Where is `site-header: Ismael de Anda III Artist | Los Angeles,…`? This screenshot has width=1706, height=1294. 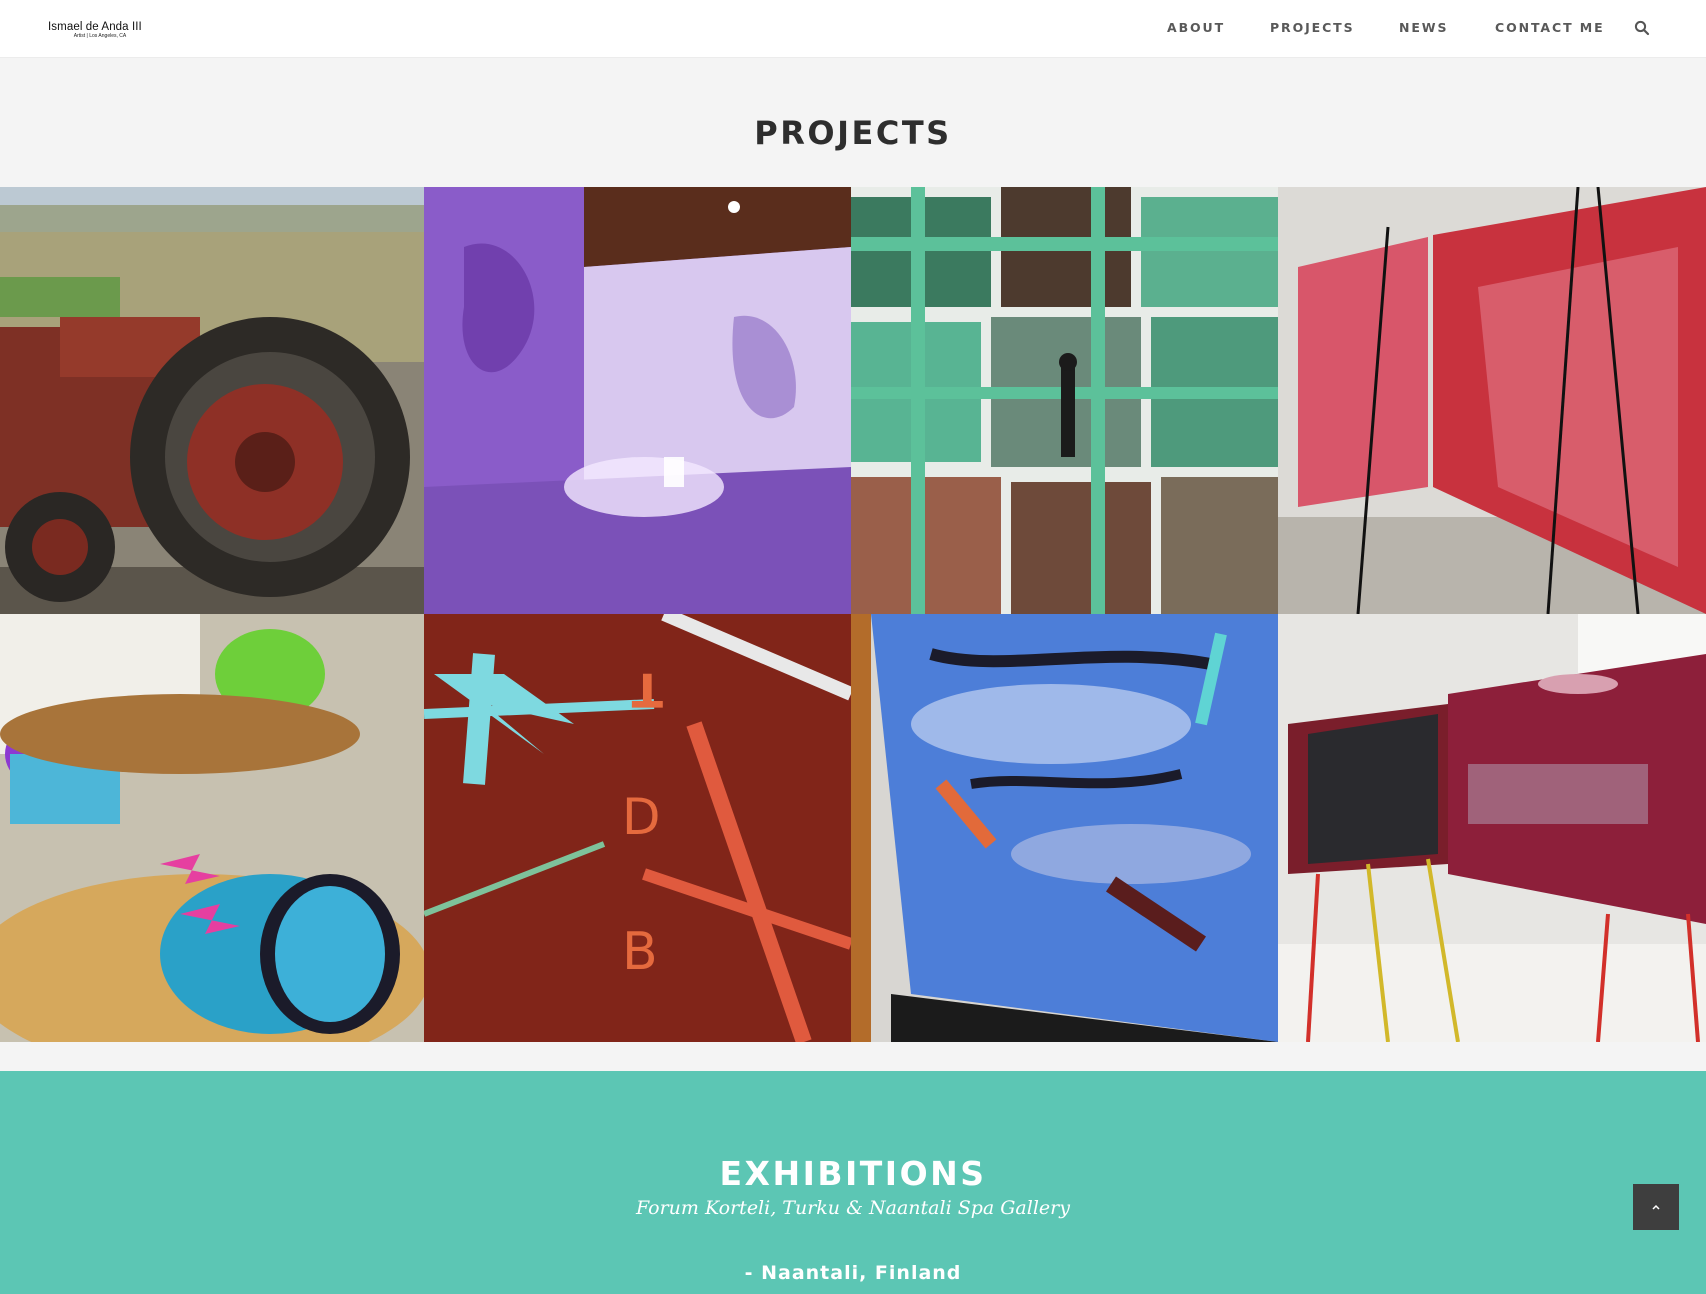
site-header: Ismael de Anda III Artist | Los Angeles,… is located at coordinates (853, 29).